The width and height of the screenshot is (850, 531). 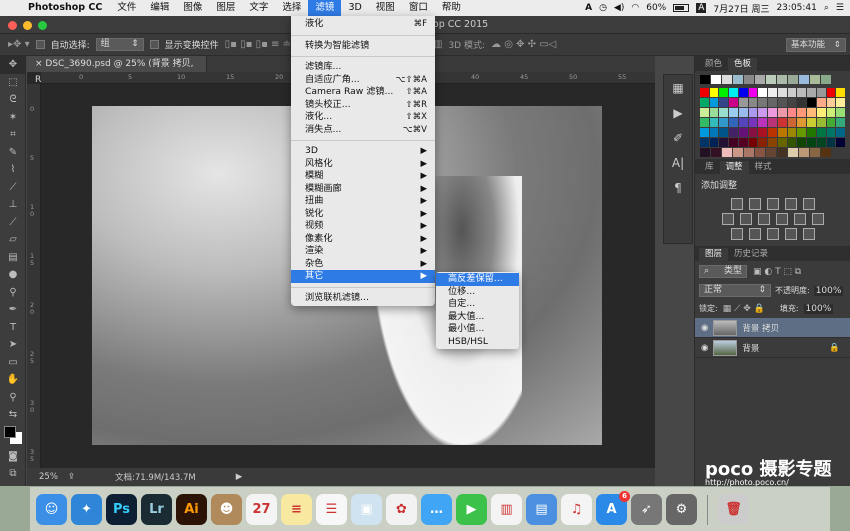 What do you see at coordinates (154, 44) in the screenshot?
I see `show-transform-checkbox` at bounding box center [154, 44].